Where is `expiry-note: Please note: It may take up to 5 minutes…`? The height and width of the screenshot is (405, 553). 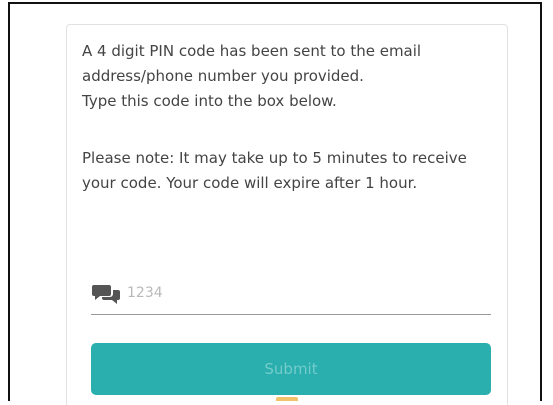
expiry-note: Please note: It may take up to 5 minutes… is located at coordinates (274, 170).